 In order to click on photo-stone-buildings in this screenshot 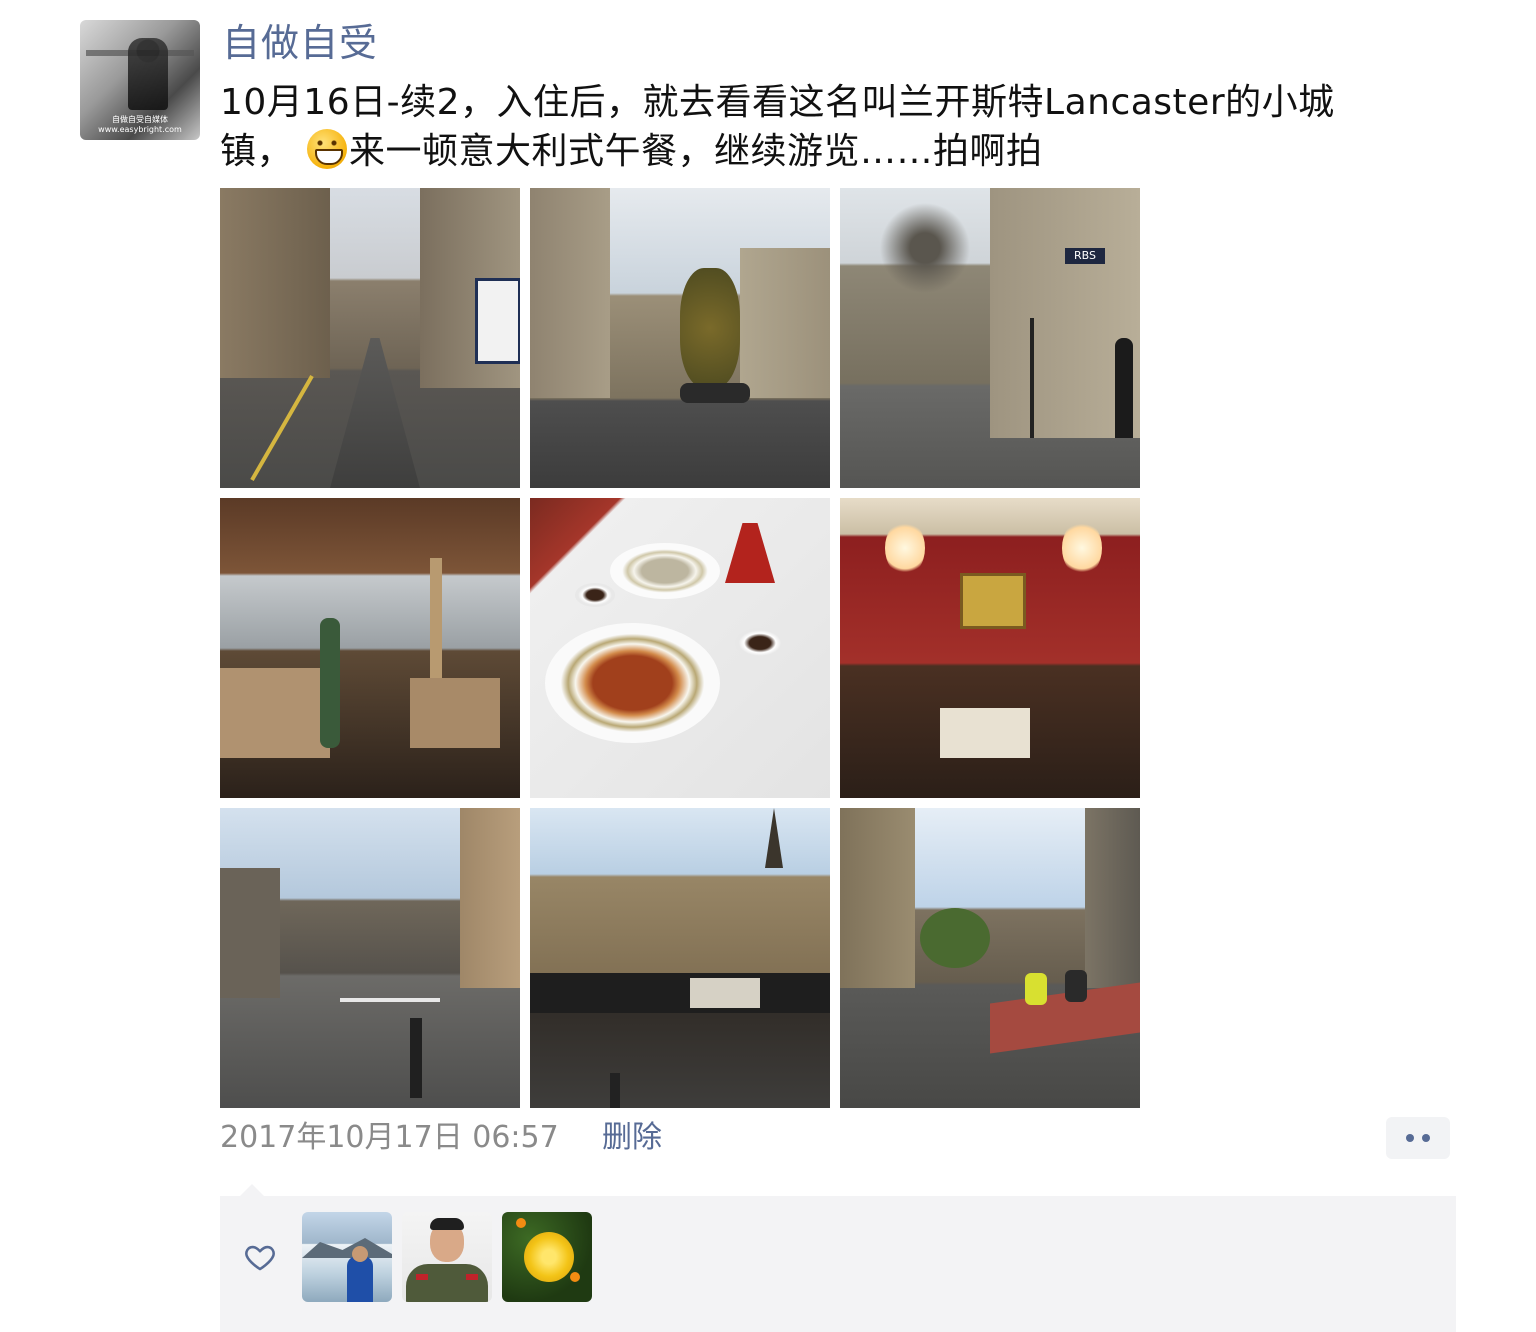, I will do `click(680, 958)`.